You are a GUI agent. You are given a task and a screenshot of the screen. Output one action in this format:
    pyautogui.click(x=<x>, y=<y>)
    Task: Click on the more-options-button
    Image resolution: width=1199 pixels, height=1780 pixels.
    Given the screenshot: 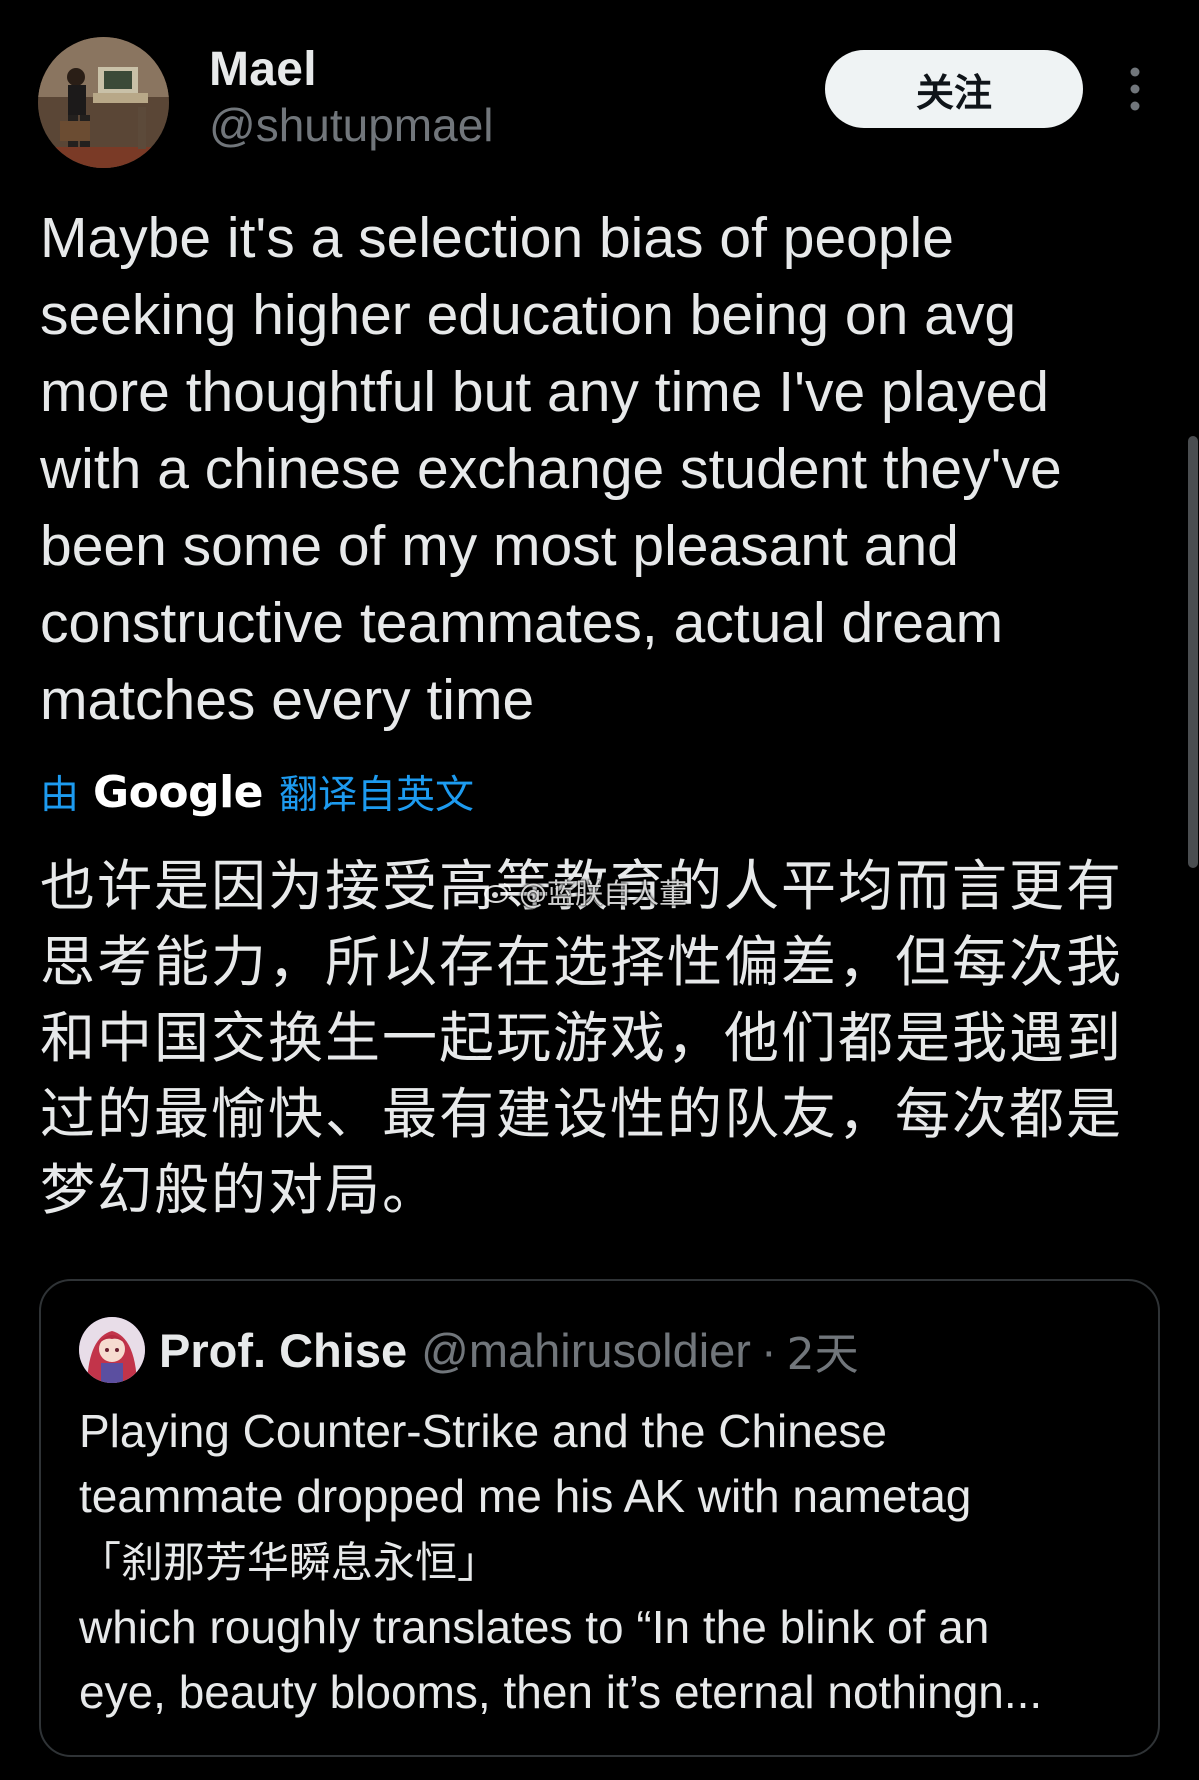 What is the action you would take?
    pyautogui.click(x=1135, y=89)
    